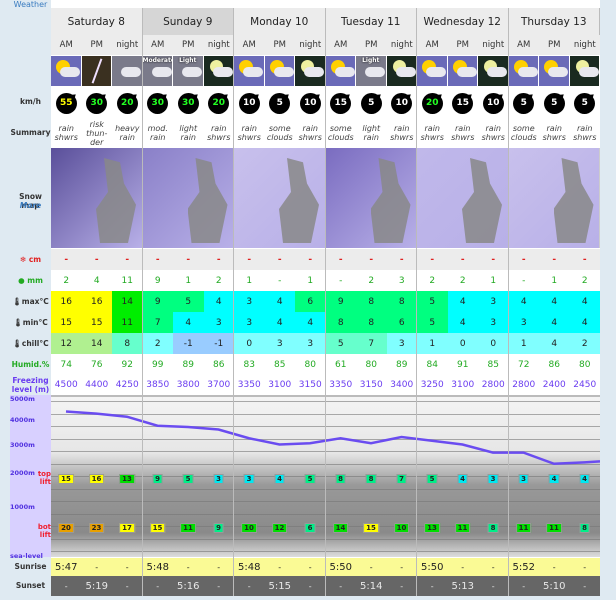 The image size is (616, 600). What do you see at coordinates (249, 364) in the screenshot?
I see `humidity-value: 83` at bounding box center [249, 364].